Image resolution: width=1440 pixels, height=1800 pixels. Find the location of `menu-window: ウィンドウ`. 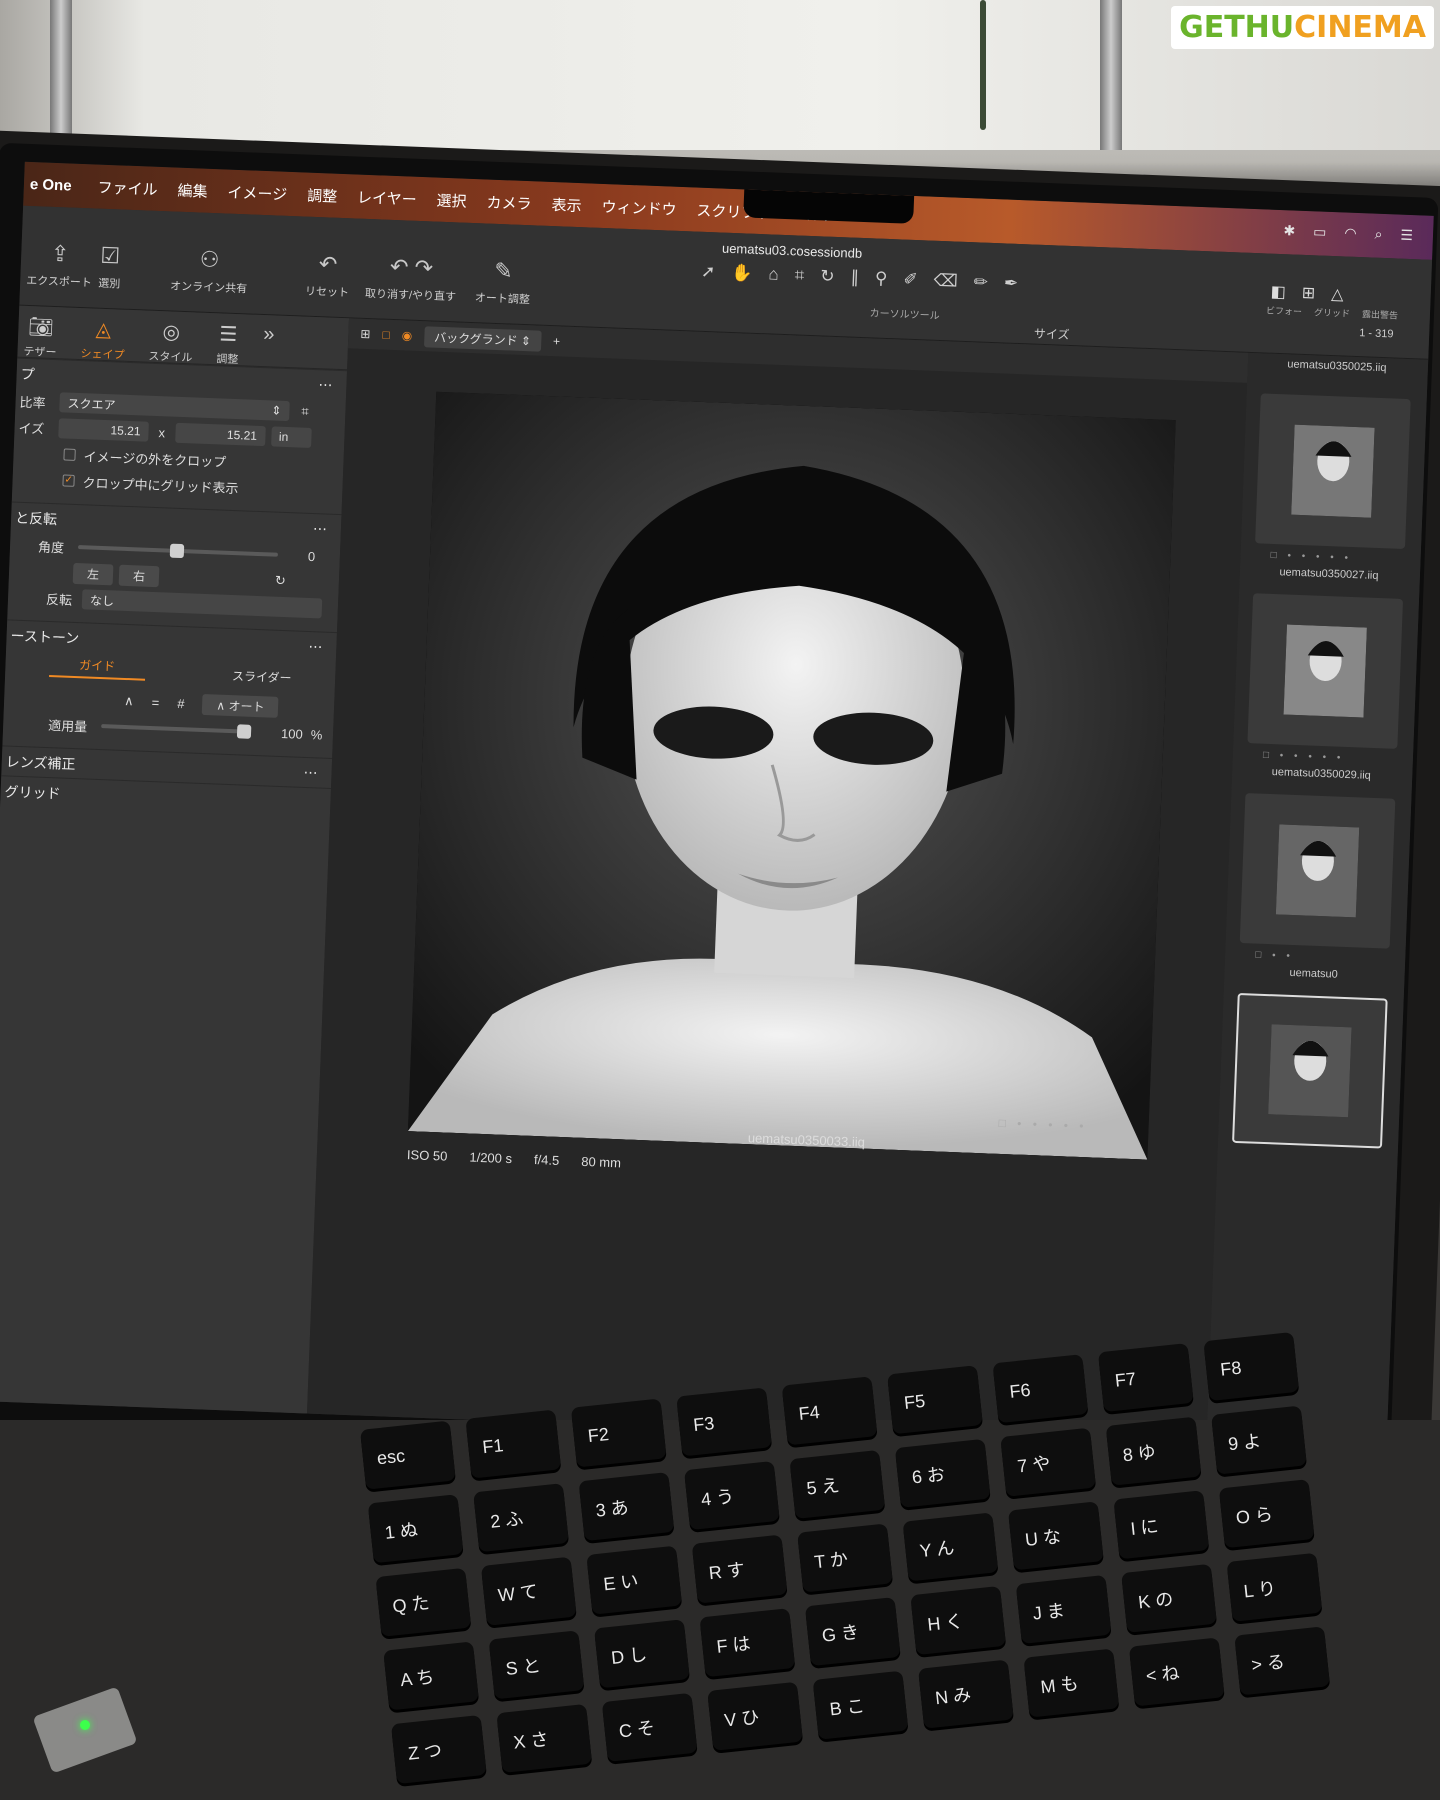

menu-window: ウィンドウ is located at coordinates (639, 207).